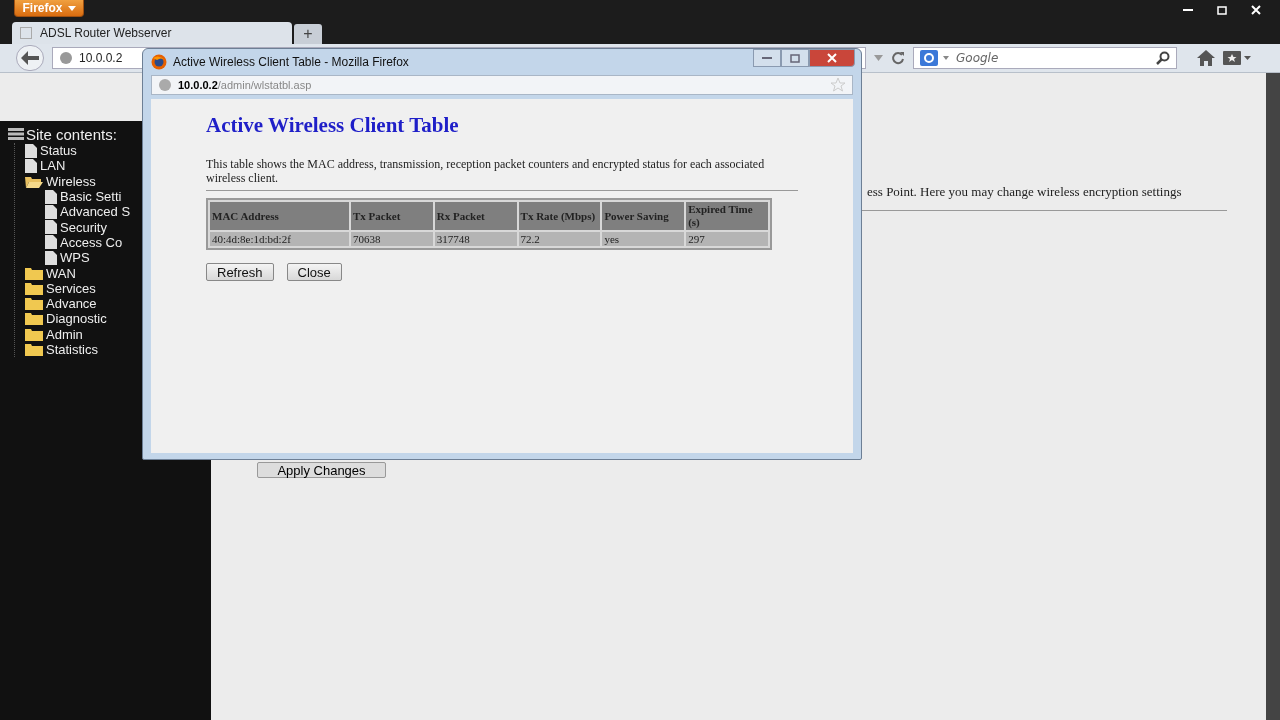 The image size is (1280, 720). Describe the element at coordinates (61, 349) in the screenshot. I see `tree-item: Statistics` at that location.